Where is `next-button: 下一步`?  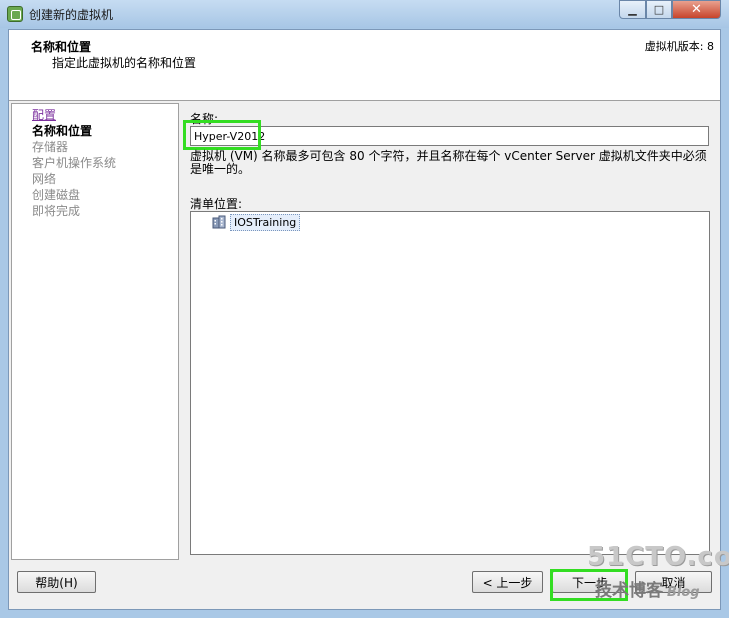
next-button: 下一步 is located at coordinates (590, 582).